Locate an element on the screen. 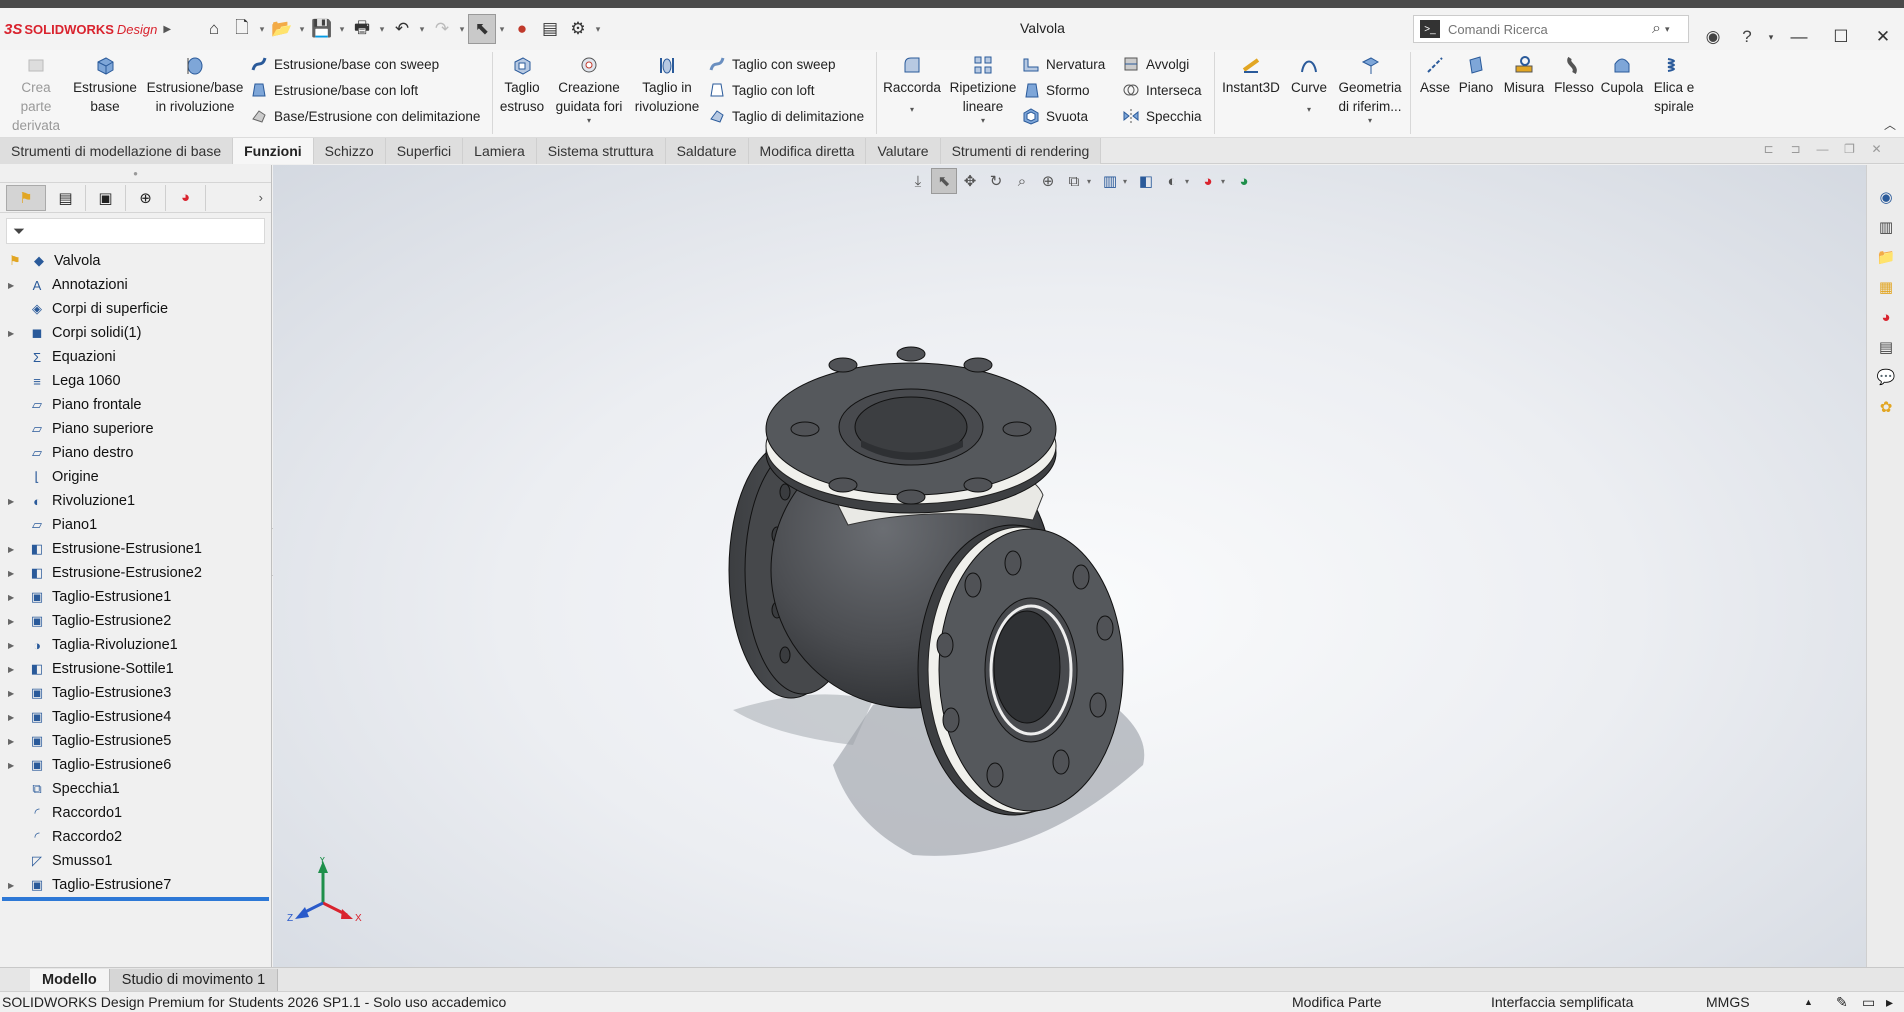 The width and height of the screenshot is (1904, 1012). estrusione-sweep-button: Estrusione/base con sweep is located at coordinates (344, 64).